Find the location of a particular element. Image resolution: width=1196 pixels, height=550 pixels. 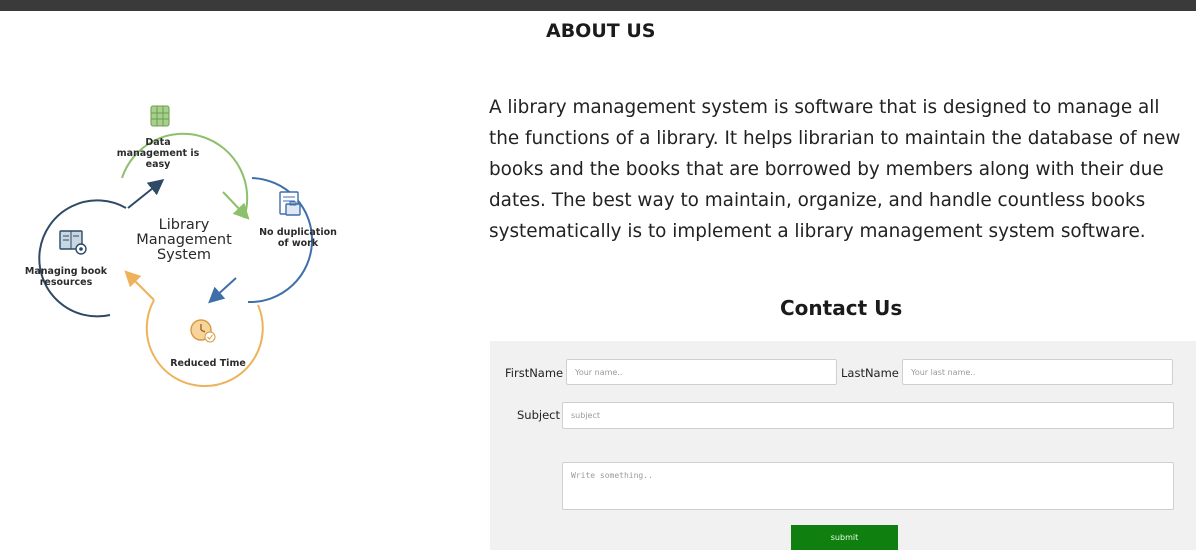

navy-arc is located at coordinates (82, 258).